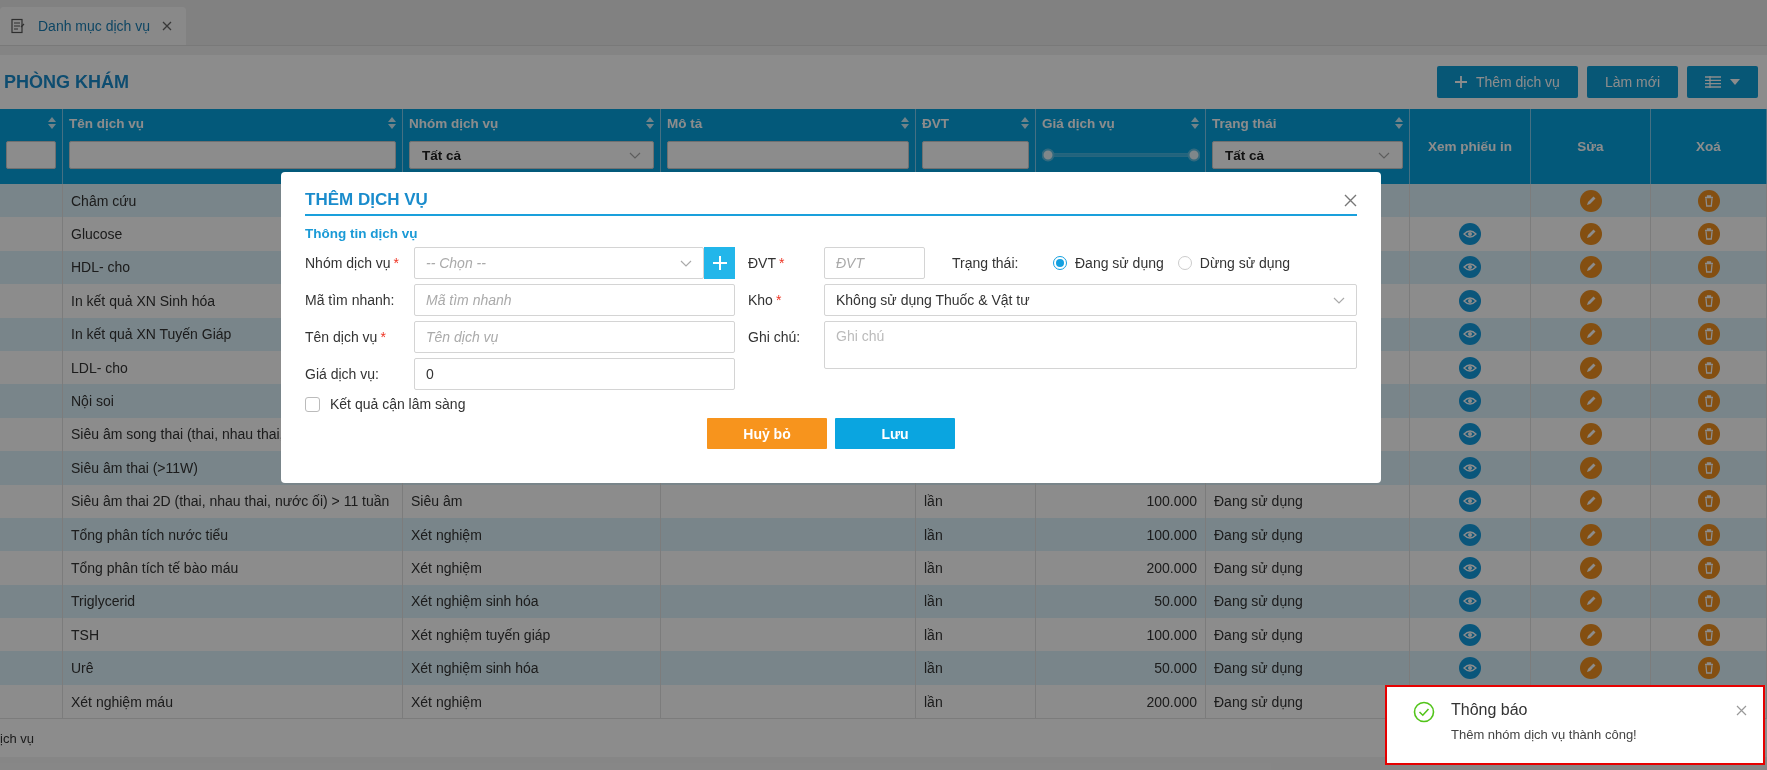 This screenshot has height=770, width=1767. What do you see at coordinates (122, 701) in the screenshot?
I see `table-cell: Xét nghiệm máu` at bounding box center [122, 701].